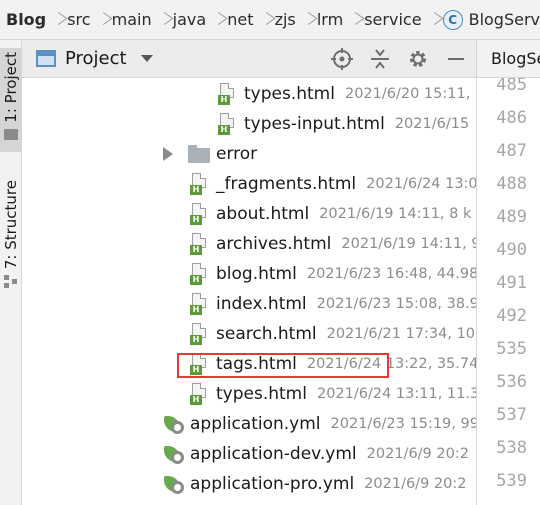  Describe the element at coordinates (266, 334) in the screenshot. I see `file-name: search.html` at that location.